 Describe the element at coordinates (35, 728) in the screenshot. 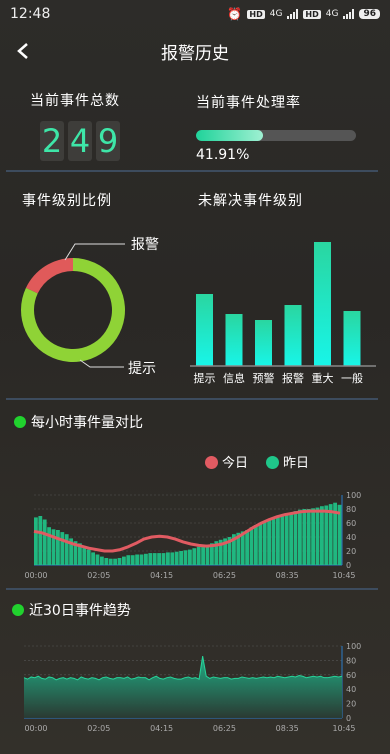

I see `x-tick-label: 00:00` at that location.